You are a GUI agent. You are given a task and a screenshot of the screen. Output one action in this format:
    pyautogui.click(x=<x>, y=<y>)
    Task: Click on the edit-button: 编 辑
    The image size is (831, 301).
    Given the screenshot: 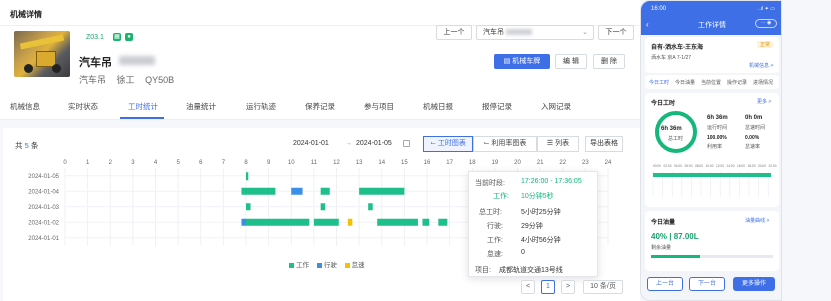 What is the action you would take?
    pyautogui.click(x=571, y=61)
    